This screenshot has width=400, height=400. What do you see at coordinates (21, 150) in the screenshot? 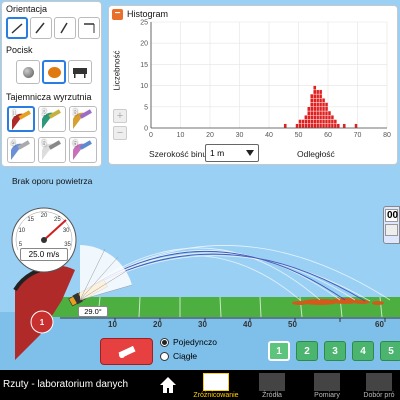
I see `mystery-launcher-4: 4` at bounding box center [21, 150].